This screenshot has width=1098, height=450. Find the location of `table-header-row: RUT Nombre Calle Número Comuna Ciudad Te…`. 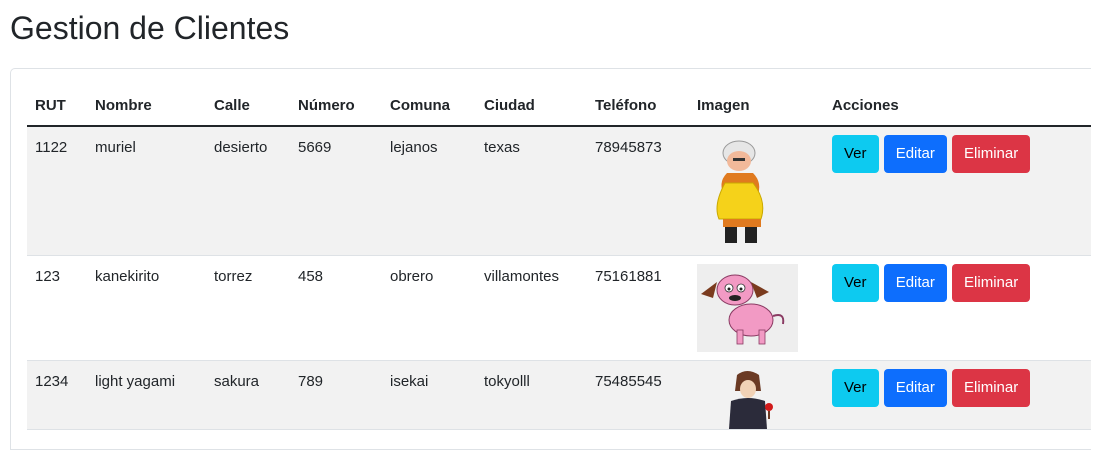

table-header-row: RUT Nombre Calle Número Comuna Ciudad Te… is located at coordinates (559, 106).